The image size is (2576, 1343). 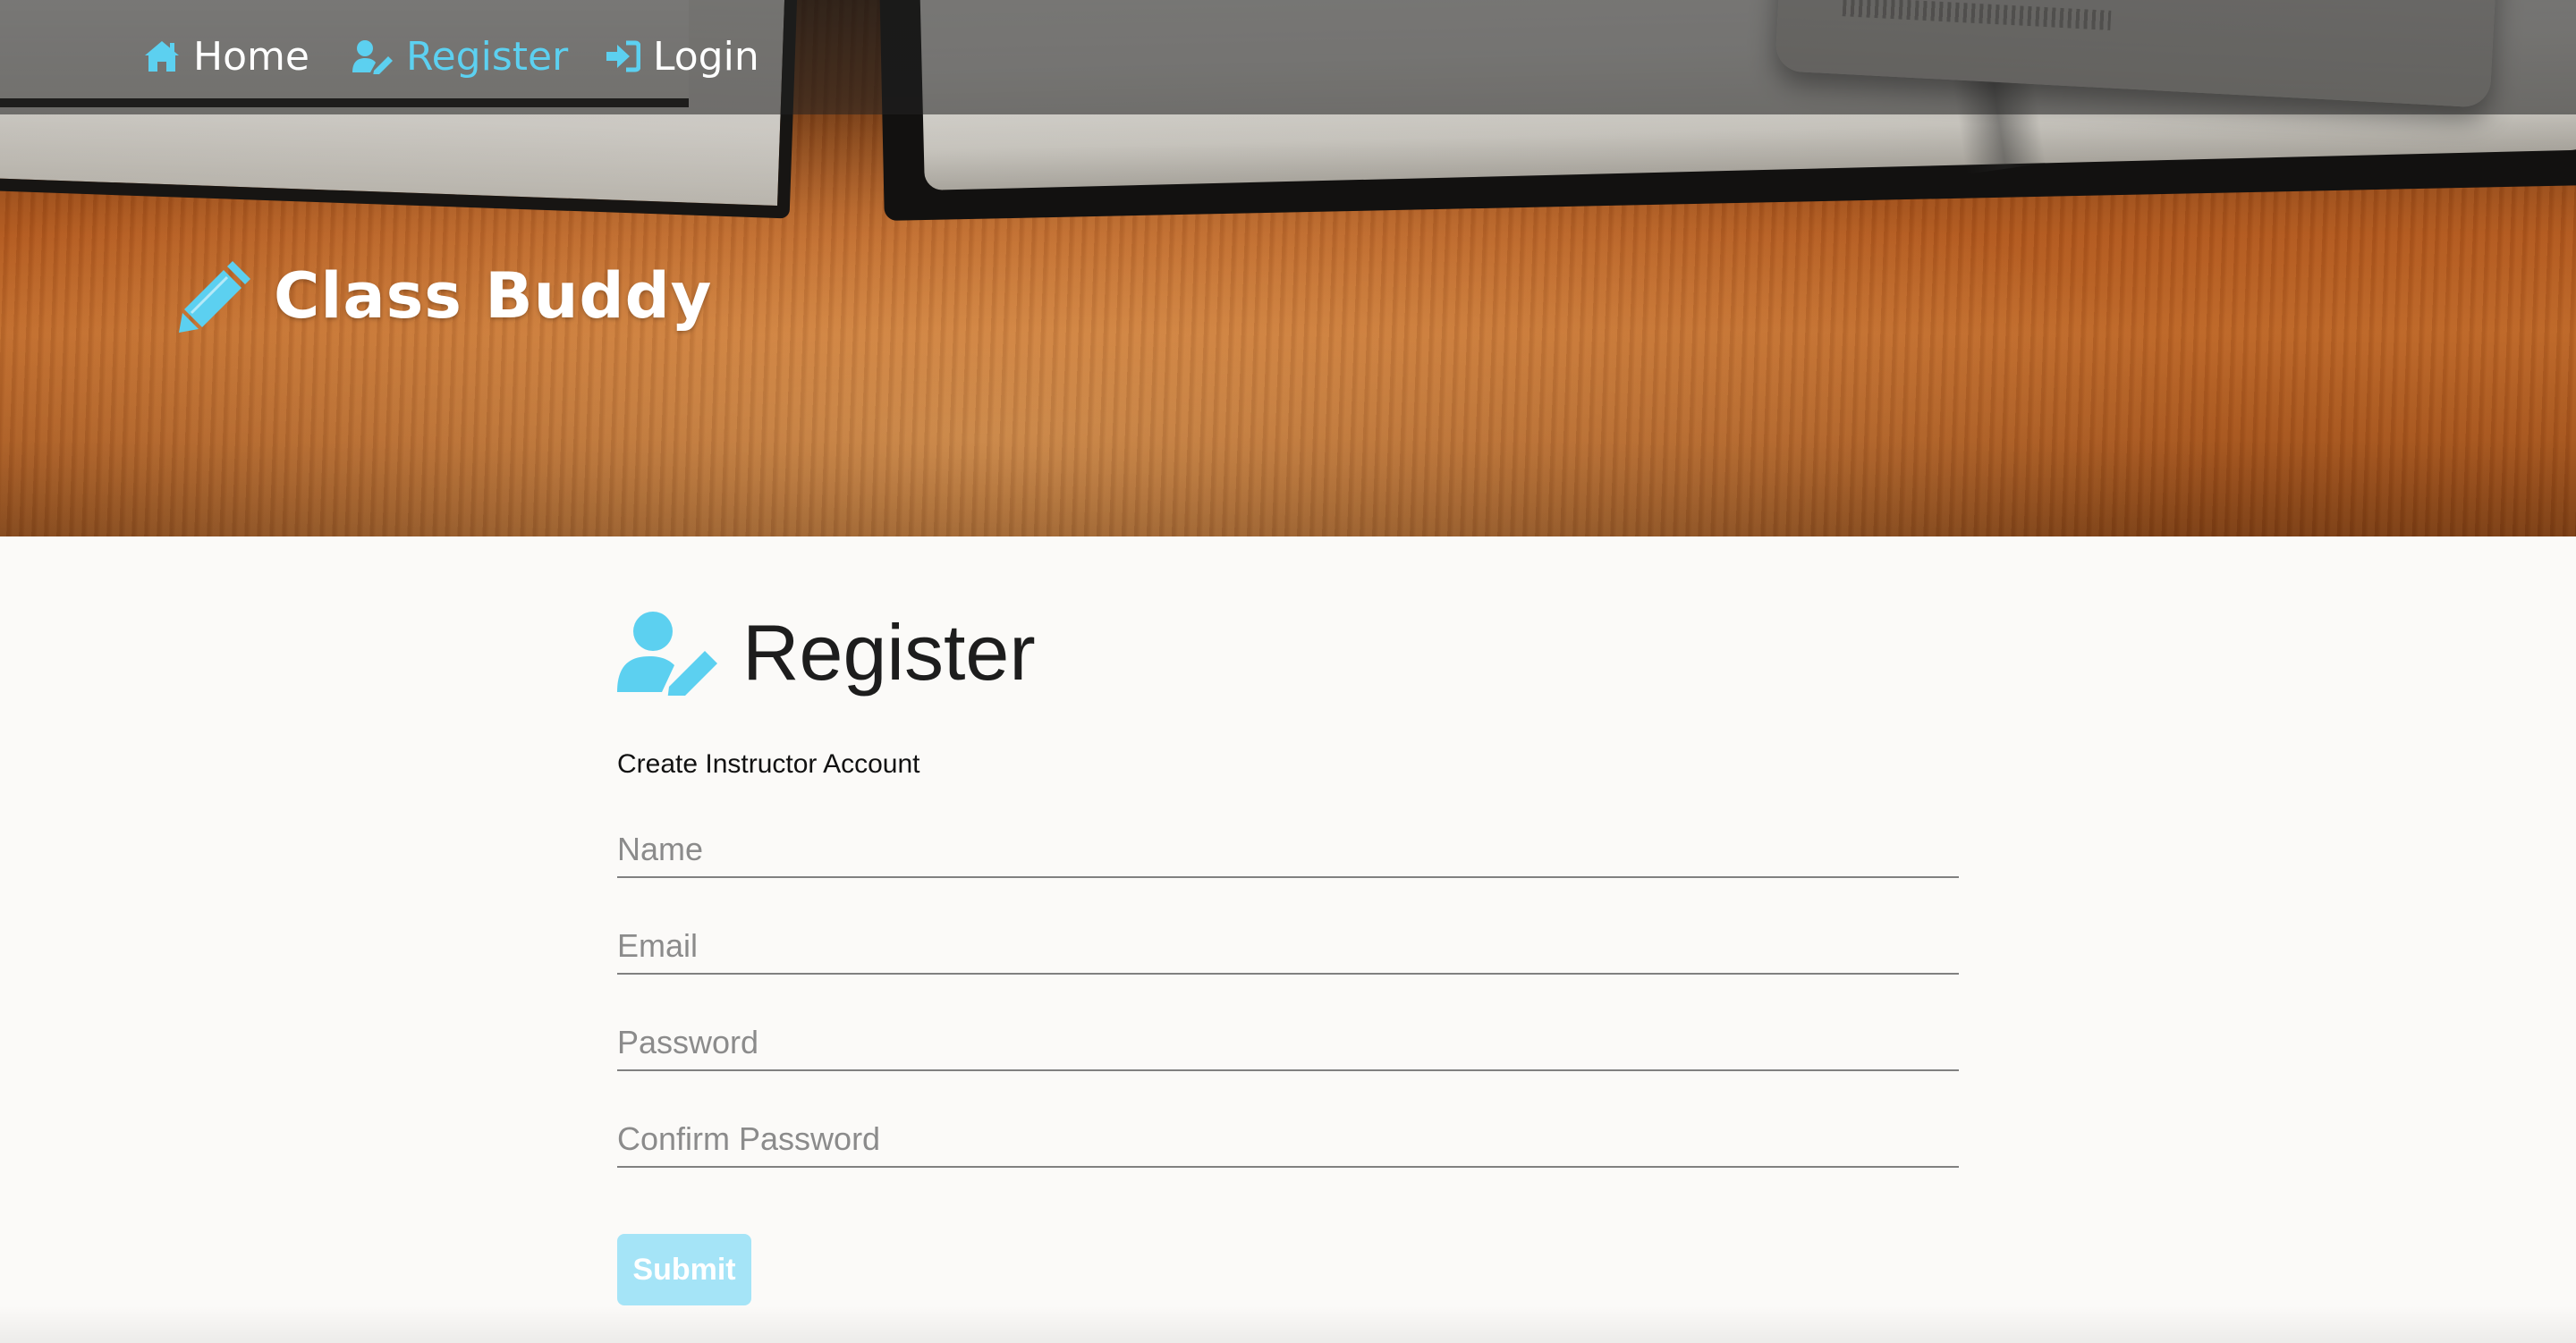 I want to click on submit-button: Submit, so click(x=684, y=1269).